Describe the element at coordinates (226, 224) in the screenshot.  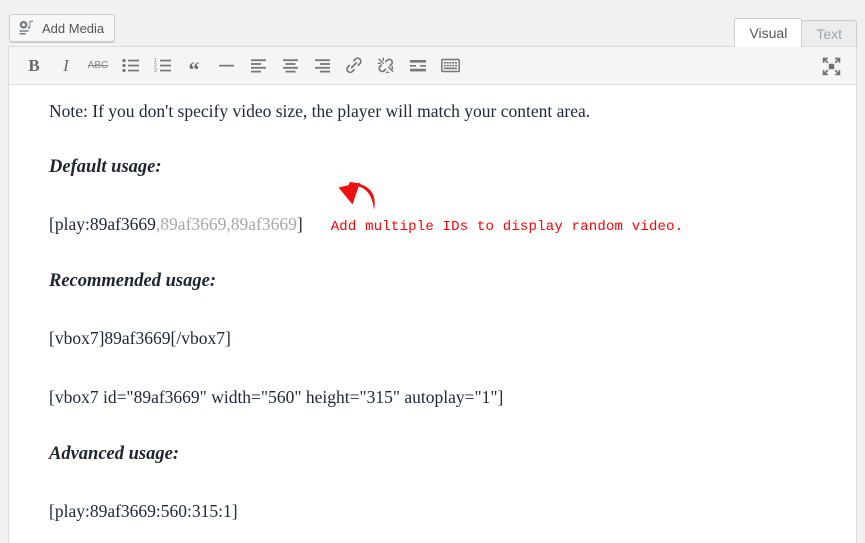
I see `shortcode-default-dim: ,89af3669,89af3669` at that location.